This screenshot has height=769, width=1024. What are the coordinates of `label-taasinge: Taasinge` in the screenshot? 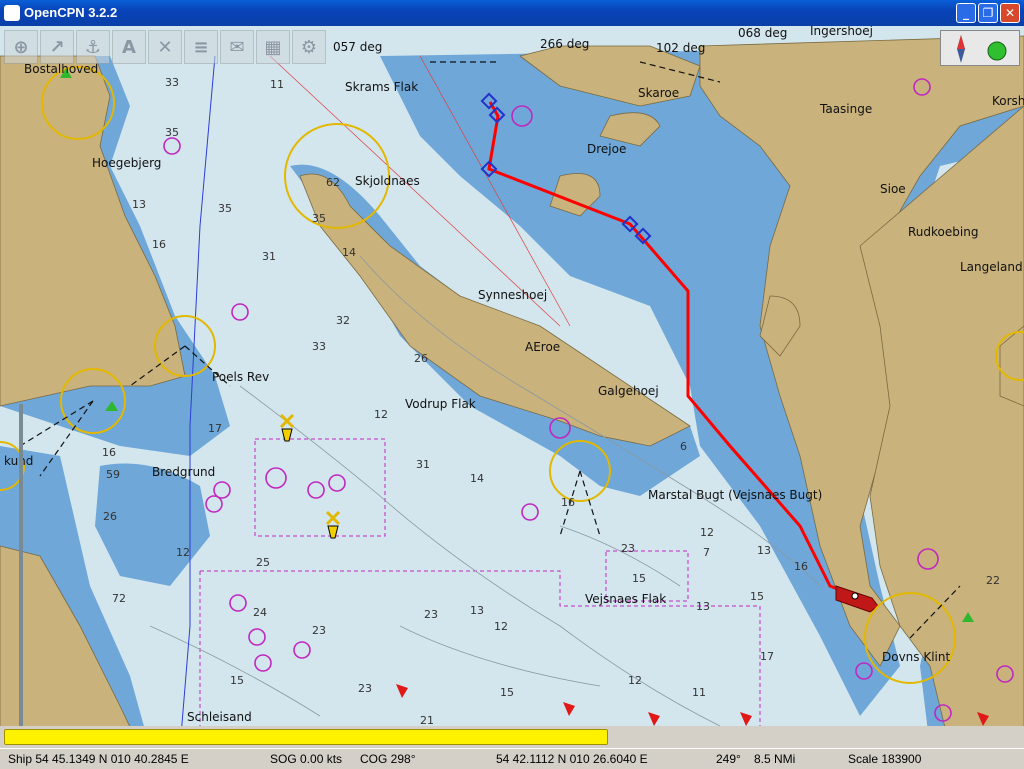 It's located at (846, 109).